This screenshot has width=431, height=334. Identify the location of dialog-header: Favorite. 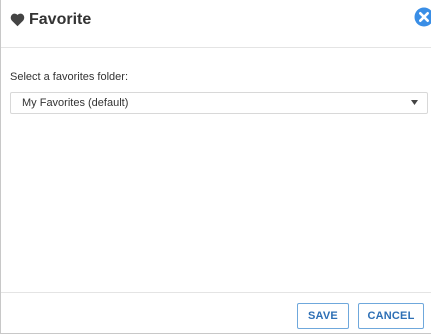
(216, 24).